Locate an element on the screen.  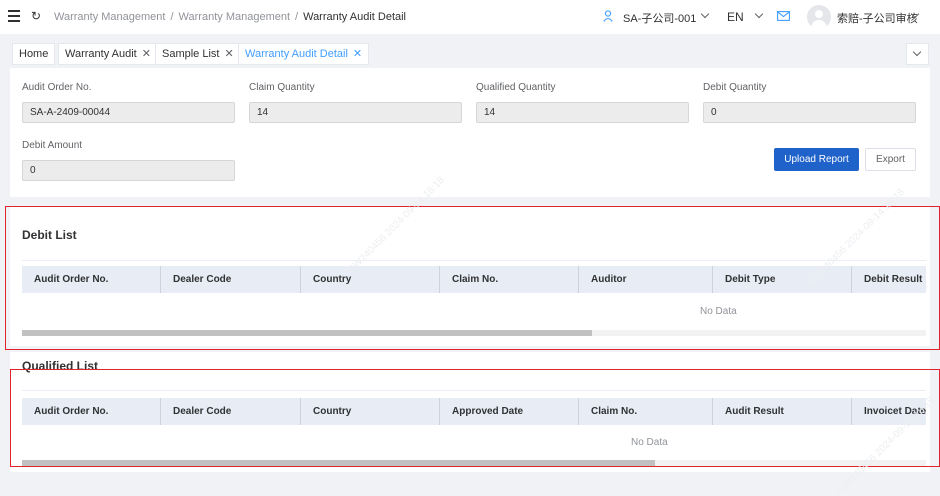
company-selector: SA-子公司-001 is located at coordinates (659, 18).